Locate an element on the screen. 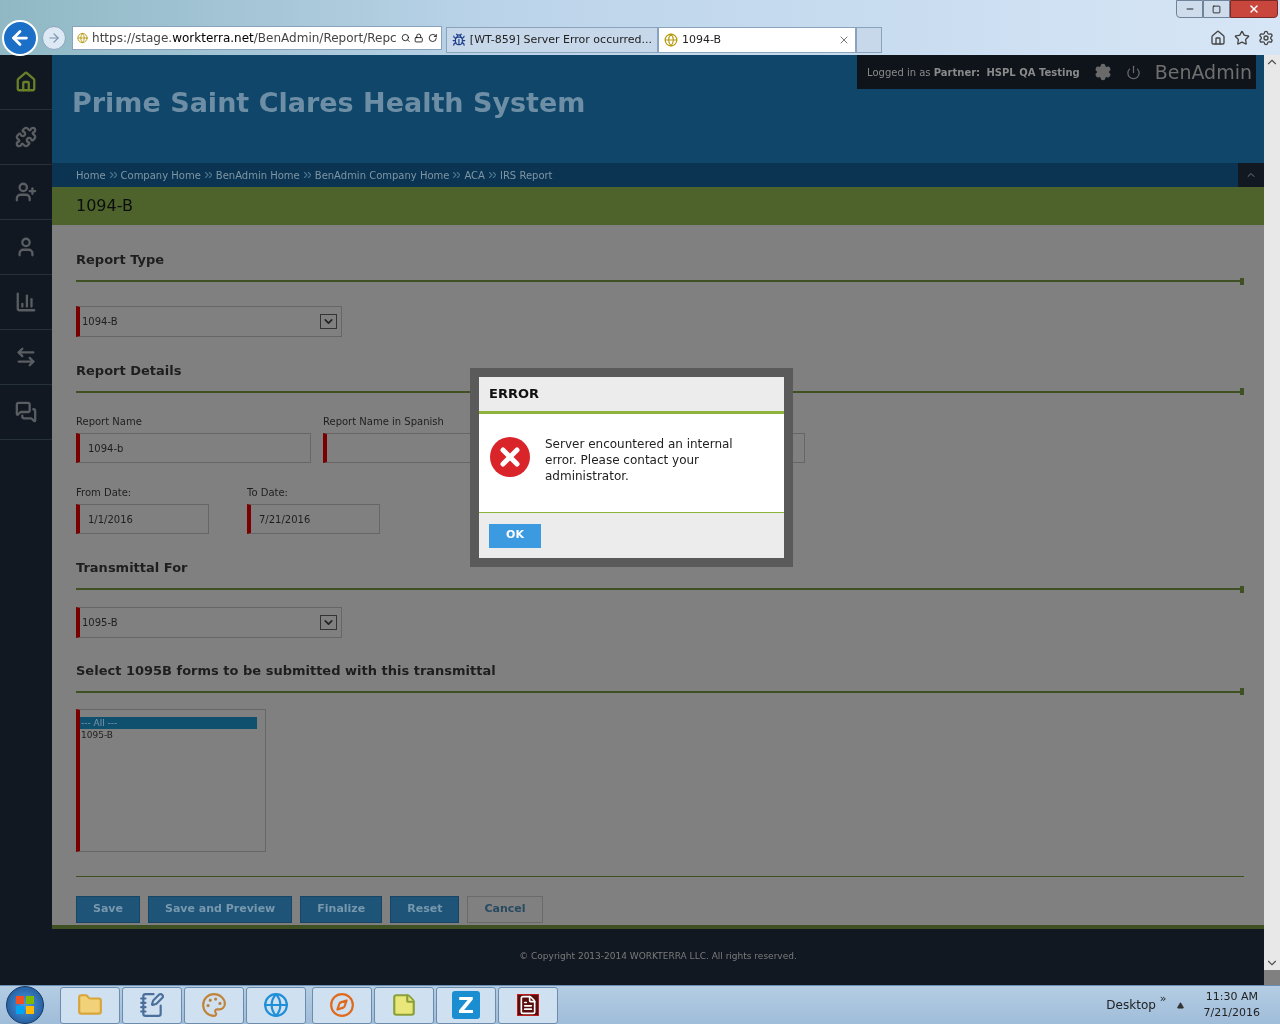 The height and width of the screenshot is (1024, 1280). refresh-icon is located at coordinates (432, 38).